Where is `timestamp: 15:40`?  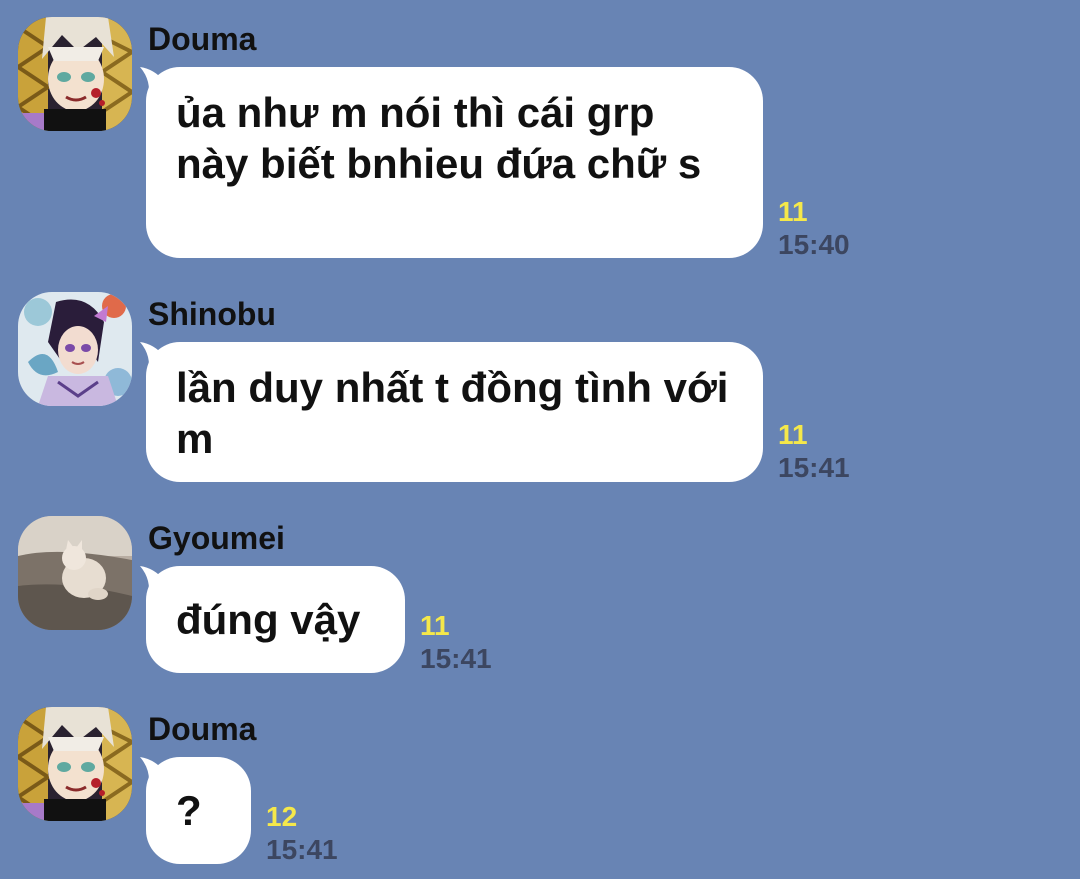
timestamp: 15:40 is located at coordinates (814, 244).